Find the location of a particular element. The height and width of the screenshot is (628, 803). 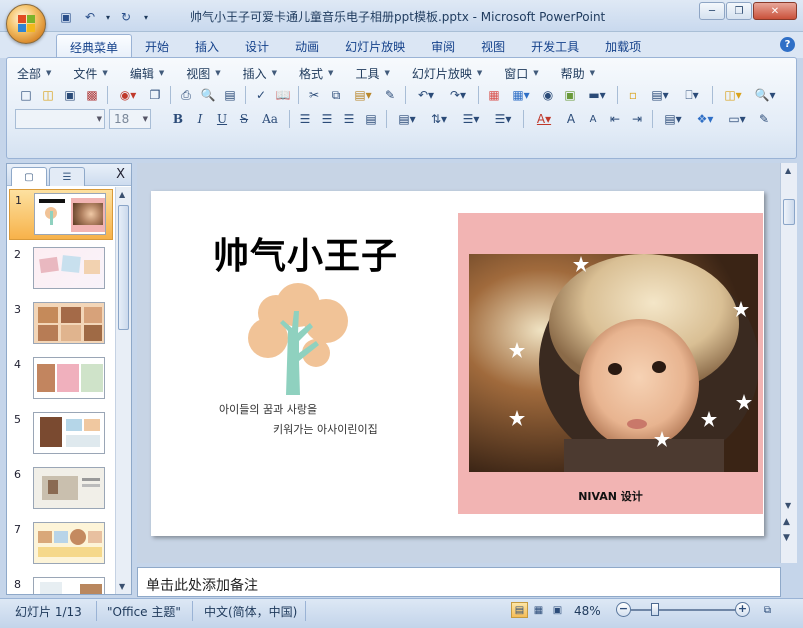

insert-picture-icon: ▣ is located at coordinates (570, 95).